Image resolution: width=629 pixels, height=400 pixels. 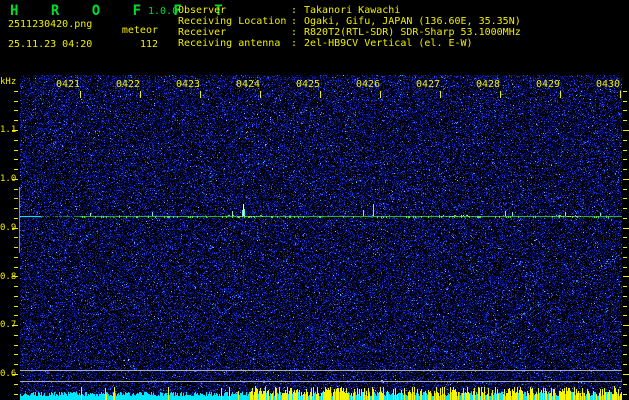 I want to click on y-tick-label: 0.7, so click(x=8, y=325).